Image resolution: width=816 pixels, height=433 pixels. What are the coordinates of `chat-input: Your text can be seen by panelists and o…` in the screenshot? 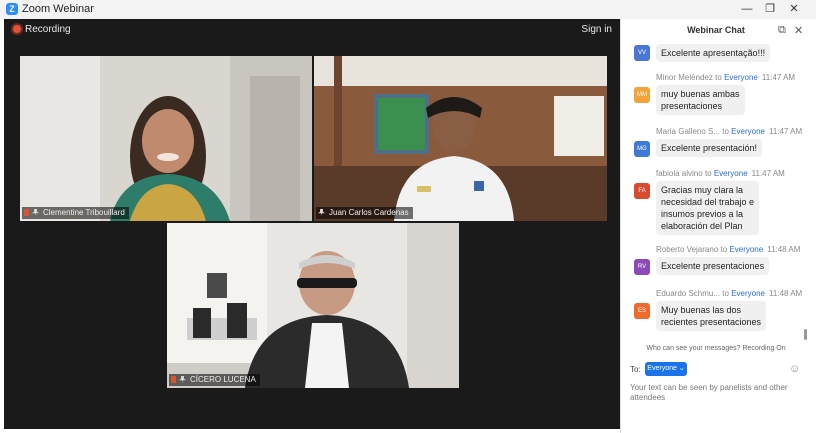 It's located at (715, 393).